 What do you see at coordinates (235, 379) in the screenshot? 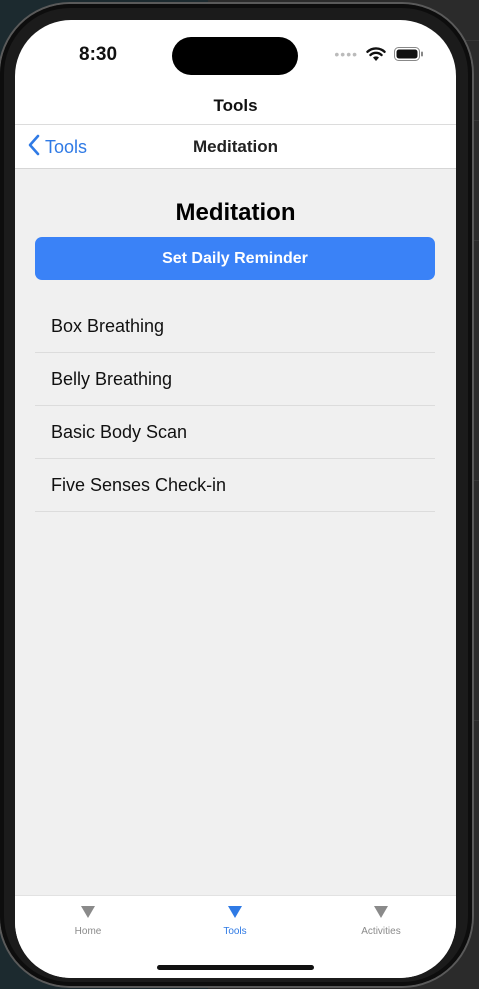
I see `list-item-belly-breathing: Belly Breathing` at bounding box center [235, 379].